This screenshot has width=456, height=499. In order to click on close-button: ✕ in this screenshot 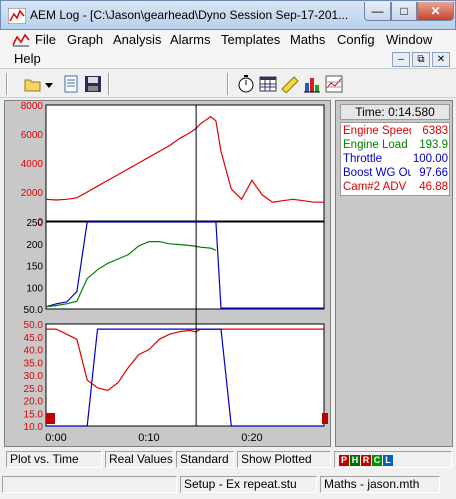, I will do `click(435, 11)`.